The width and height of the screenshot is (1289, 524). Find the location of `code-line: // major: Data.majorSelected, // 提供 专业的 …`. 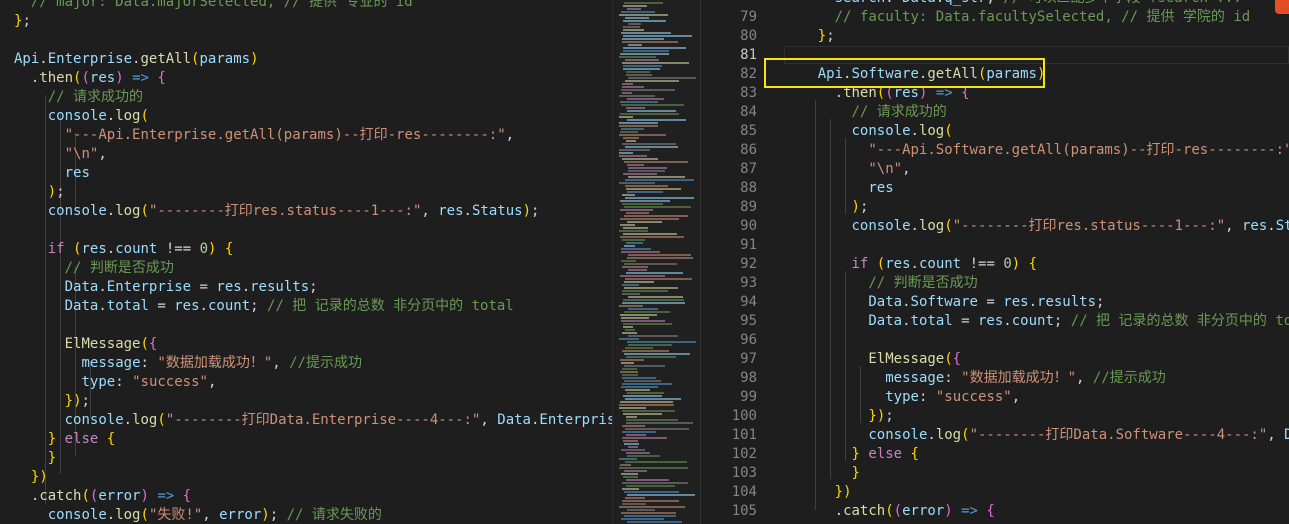

code-line: // major: Data.majorSelected, // 提供 专业的 … is located at coordinates (213, 6).